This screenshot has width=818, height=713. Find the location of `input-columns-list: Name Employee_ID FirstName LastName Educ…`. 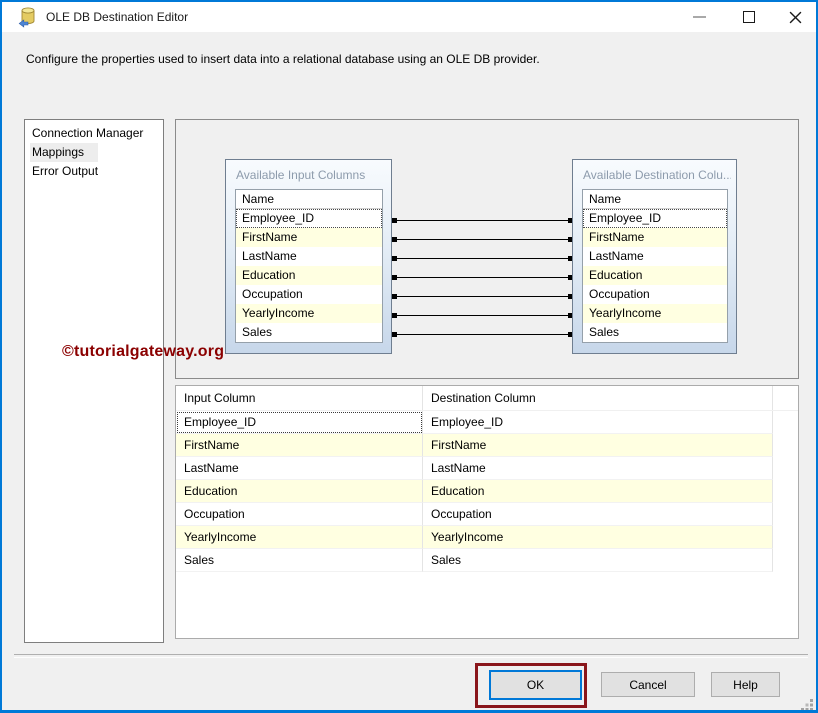

input-columns-list: Name Employee_ID FirstName LastName Educ… is located at coordinates (309, 266).